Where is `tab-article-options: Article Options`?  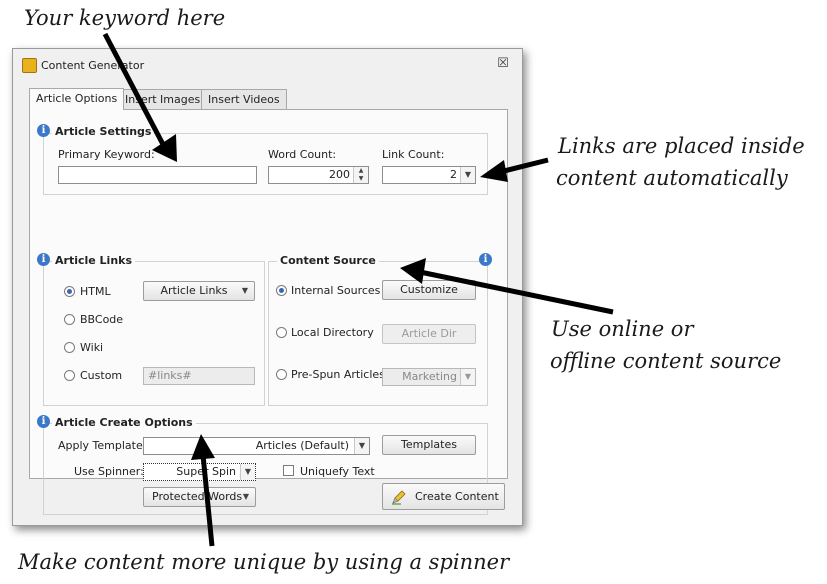 tab-article-options: Article Options is located at coordinates (77, 99).